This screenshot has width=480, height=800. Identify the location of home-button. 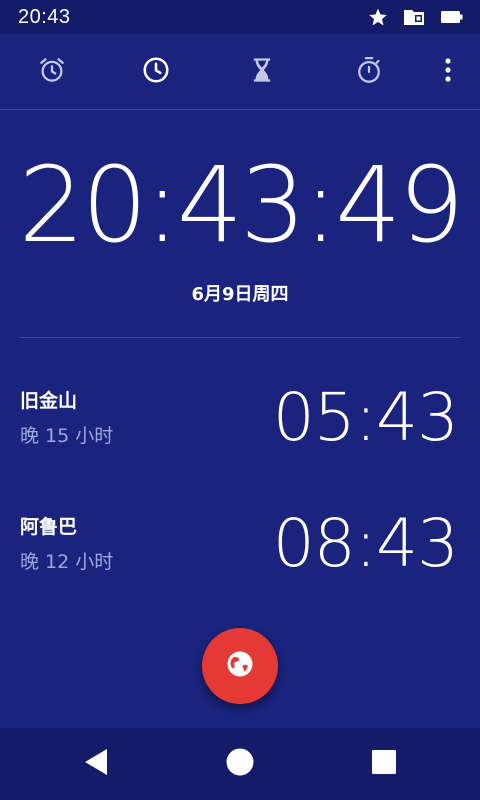
(240, 764).